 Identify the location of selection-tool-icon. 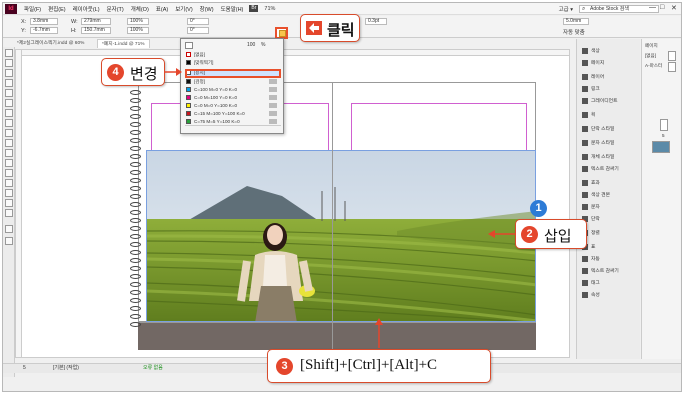
(9, 53).